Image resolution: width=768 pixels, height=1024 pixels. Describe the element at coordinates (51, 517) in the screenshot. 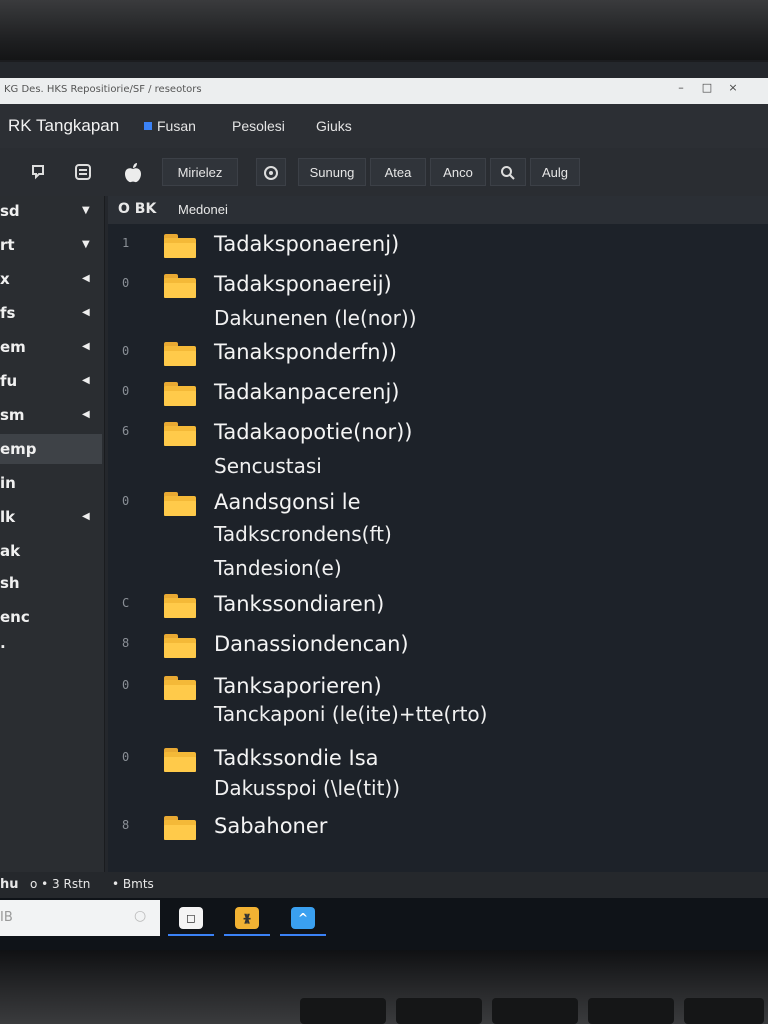

I see `sidebar-item: lk ◀` at that location.